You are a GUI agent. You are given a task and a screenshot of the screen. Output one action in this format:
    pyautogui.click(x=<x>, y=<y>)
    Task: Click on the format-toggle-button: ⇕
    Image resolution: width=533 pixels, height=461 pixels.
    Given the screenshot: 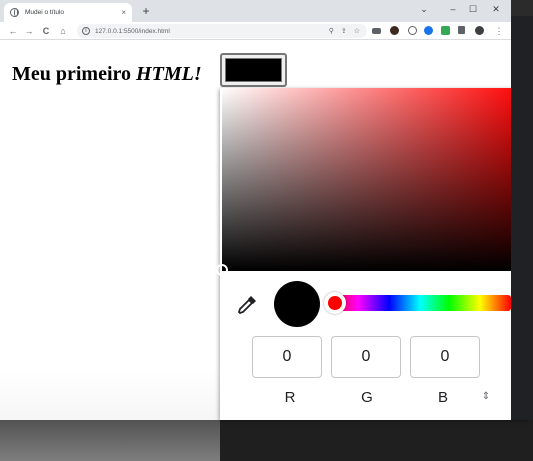 What is the action you would take?
    pyautogui.click(x=486, y=397)
    